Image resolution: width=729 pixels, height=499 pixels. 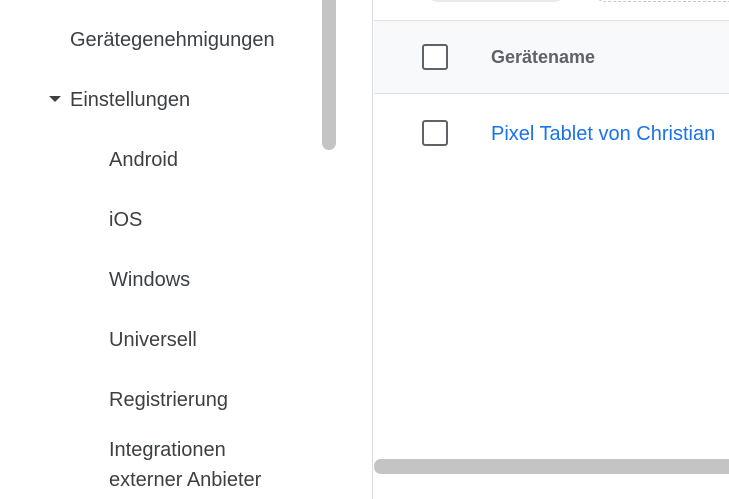 I want to click on caret-down-icon, so click(x=55, y=99).